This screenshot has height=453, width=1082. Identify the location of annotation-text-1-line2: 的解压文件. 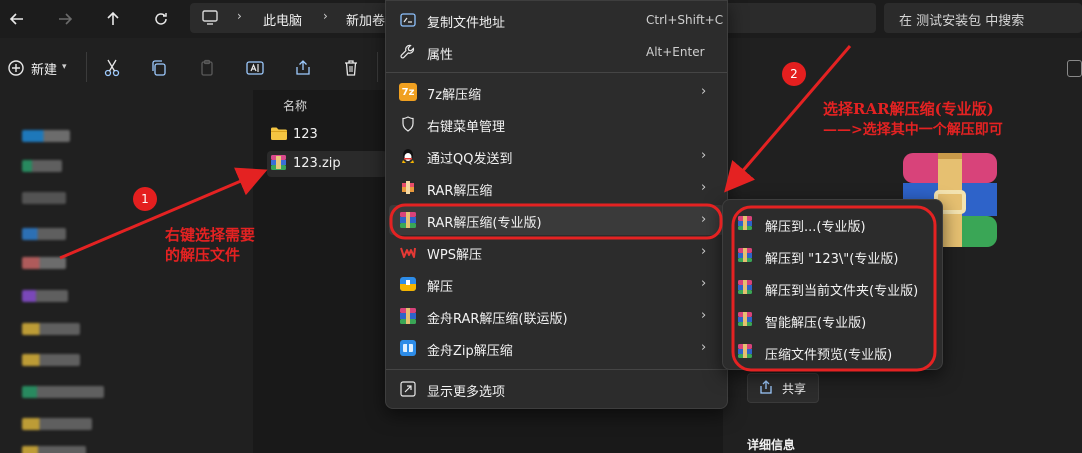
(203, 255).